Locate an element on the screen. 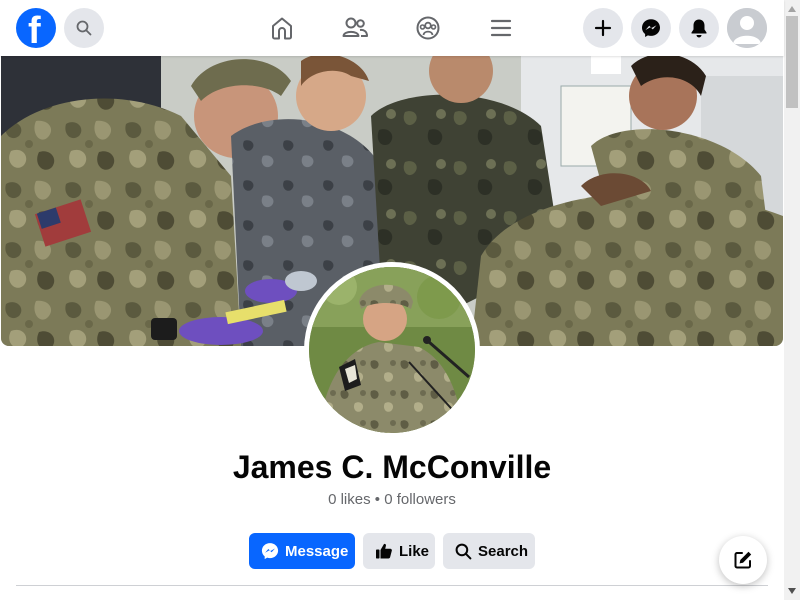 The width and height of the screenshot is (800, 600). create-button is located at coordinates (603, 28).